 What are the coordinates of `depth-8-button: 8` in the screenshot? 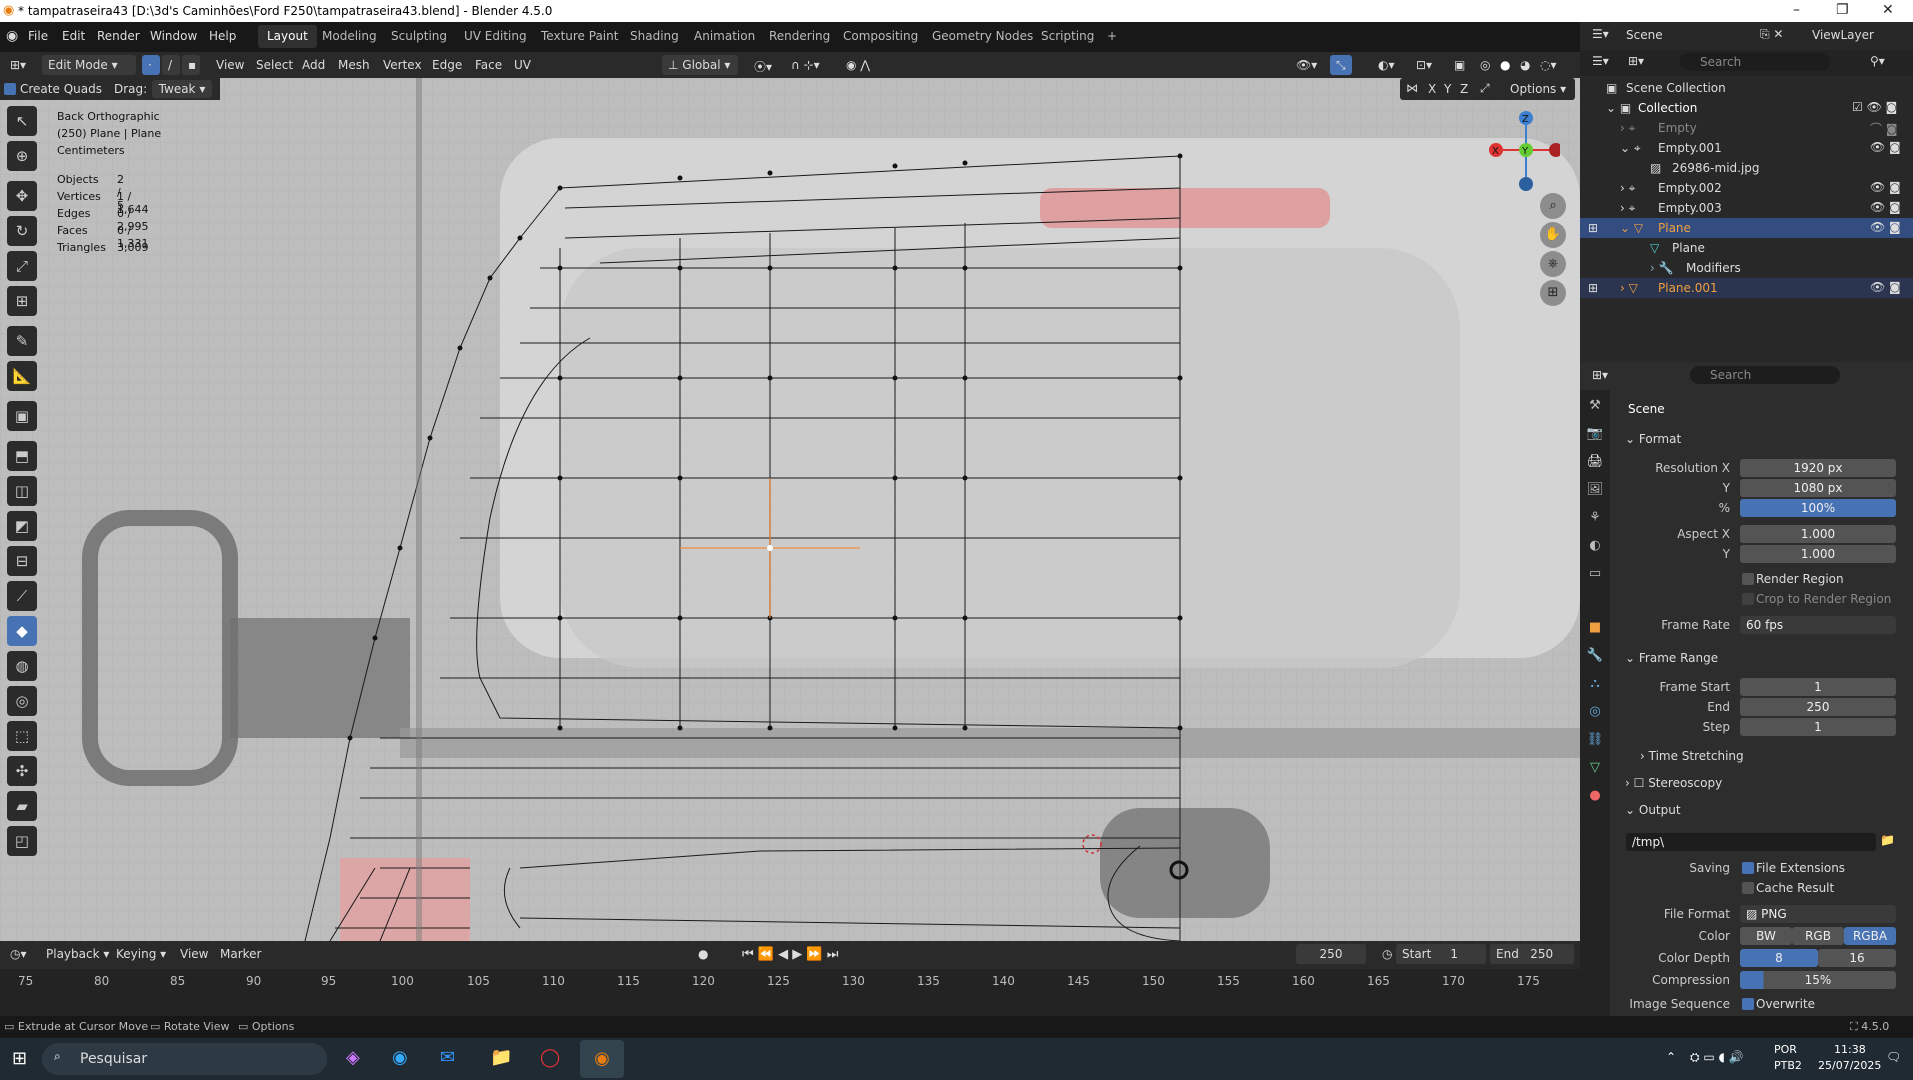 It's located at (1779, 958).